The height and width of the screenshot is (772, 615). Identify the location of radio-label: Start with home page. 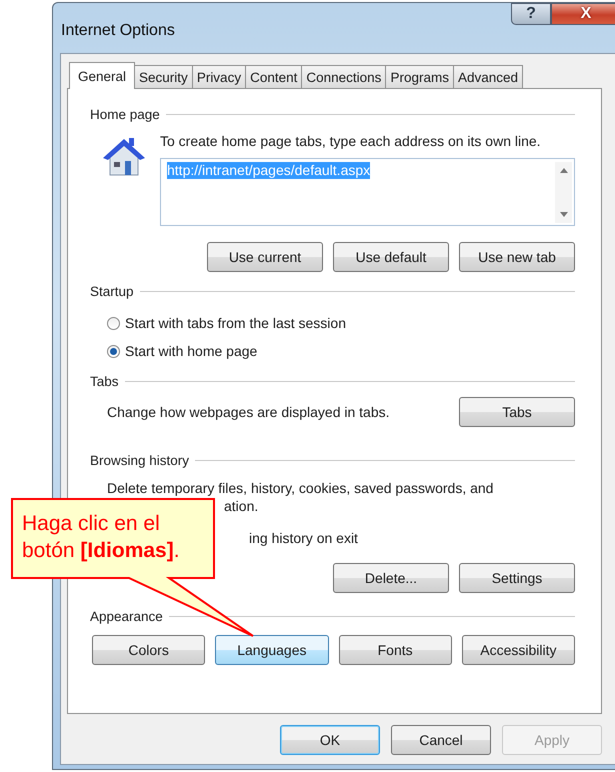
(191, 351).